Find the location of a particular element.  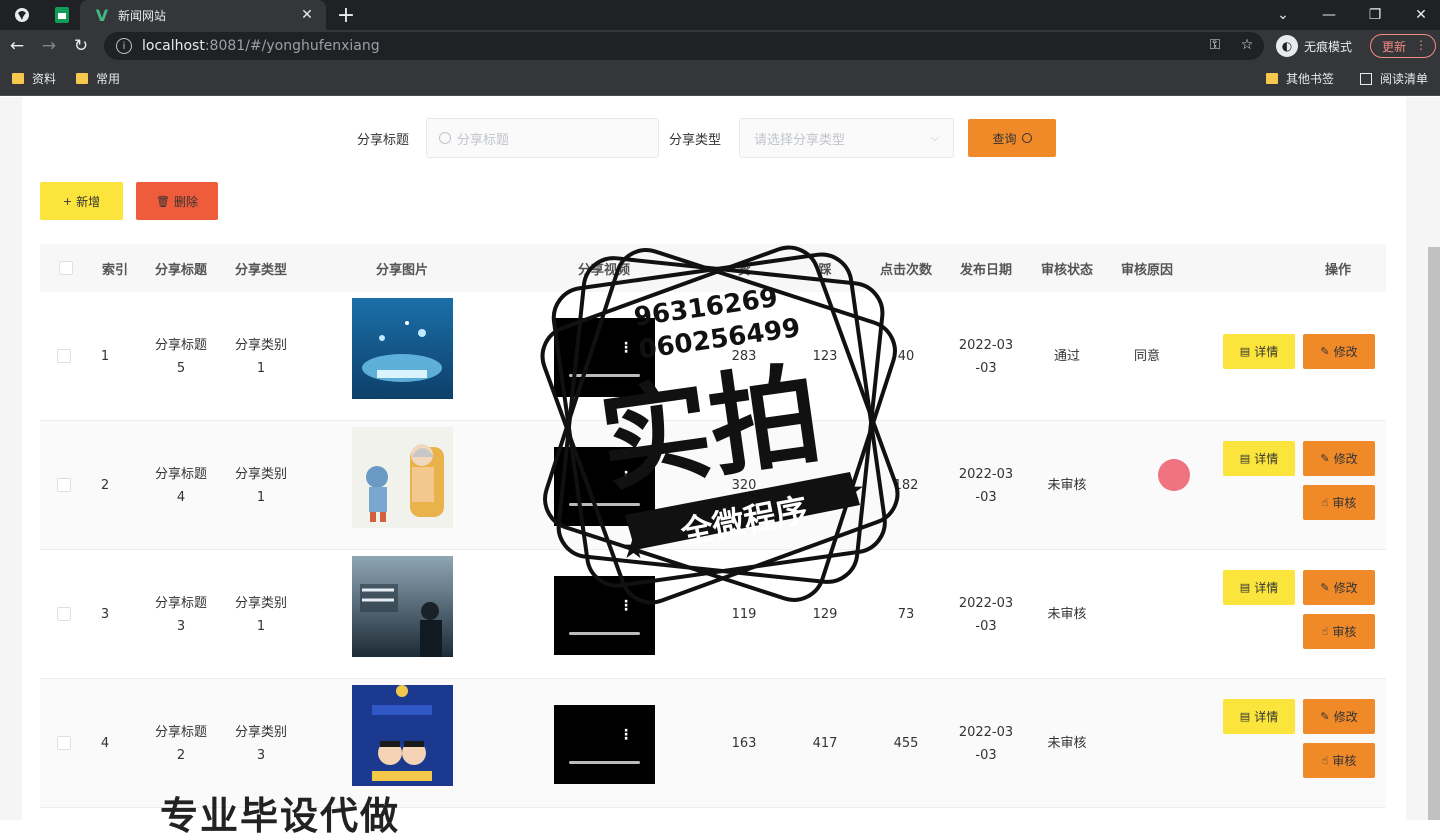

other-bookmarks: 其他书签 is located at coordinates (1300, 78).